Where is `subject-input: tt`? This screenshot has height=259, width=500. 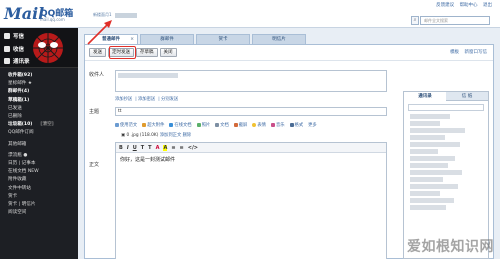
subject-input: tt is located at coordinates (251, 111).